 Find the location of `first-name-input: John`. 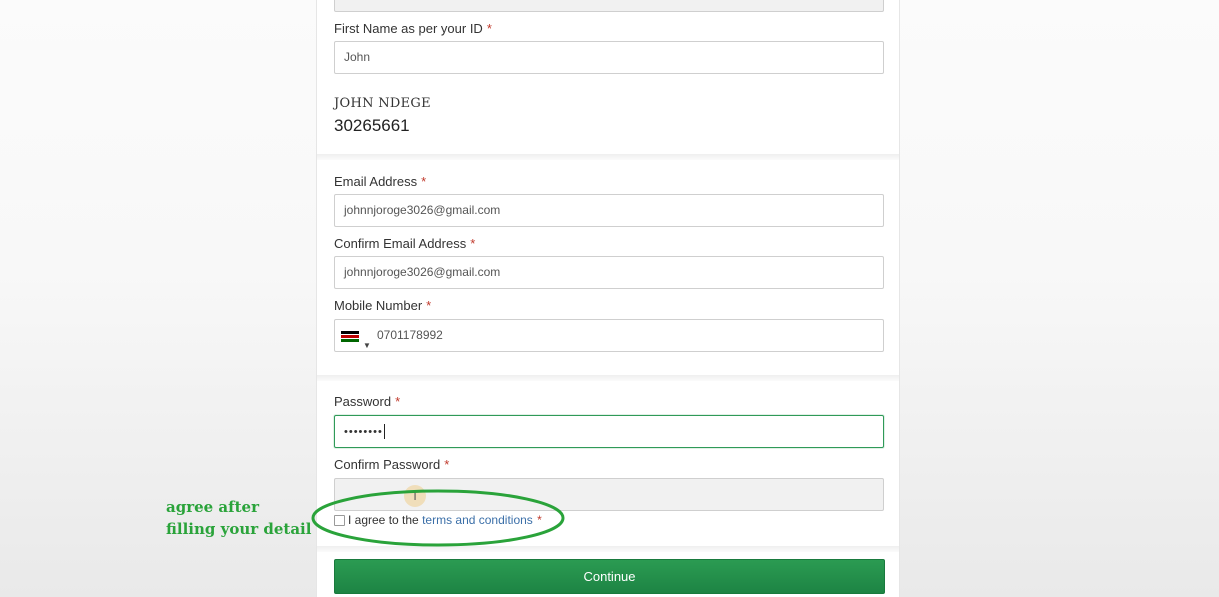

first-name-input: John is located at coordinates (609, 57).